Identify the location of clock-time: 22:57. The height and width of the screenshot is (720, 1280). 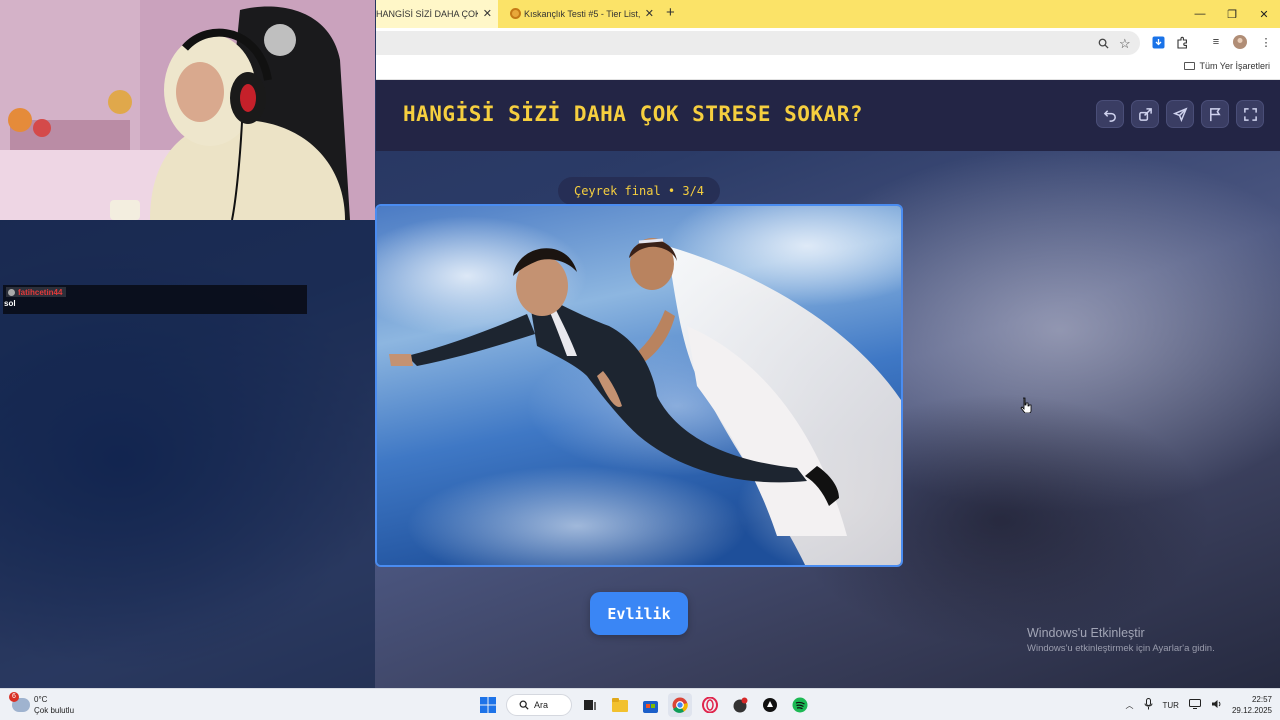
(1261, 699).